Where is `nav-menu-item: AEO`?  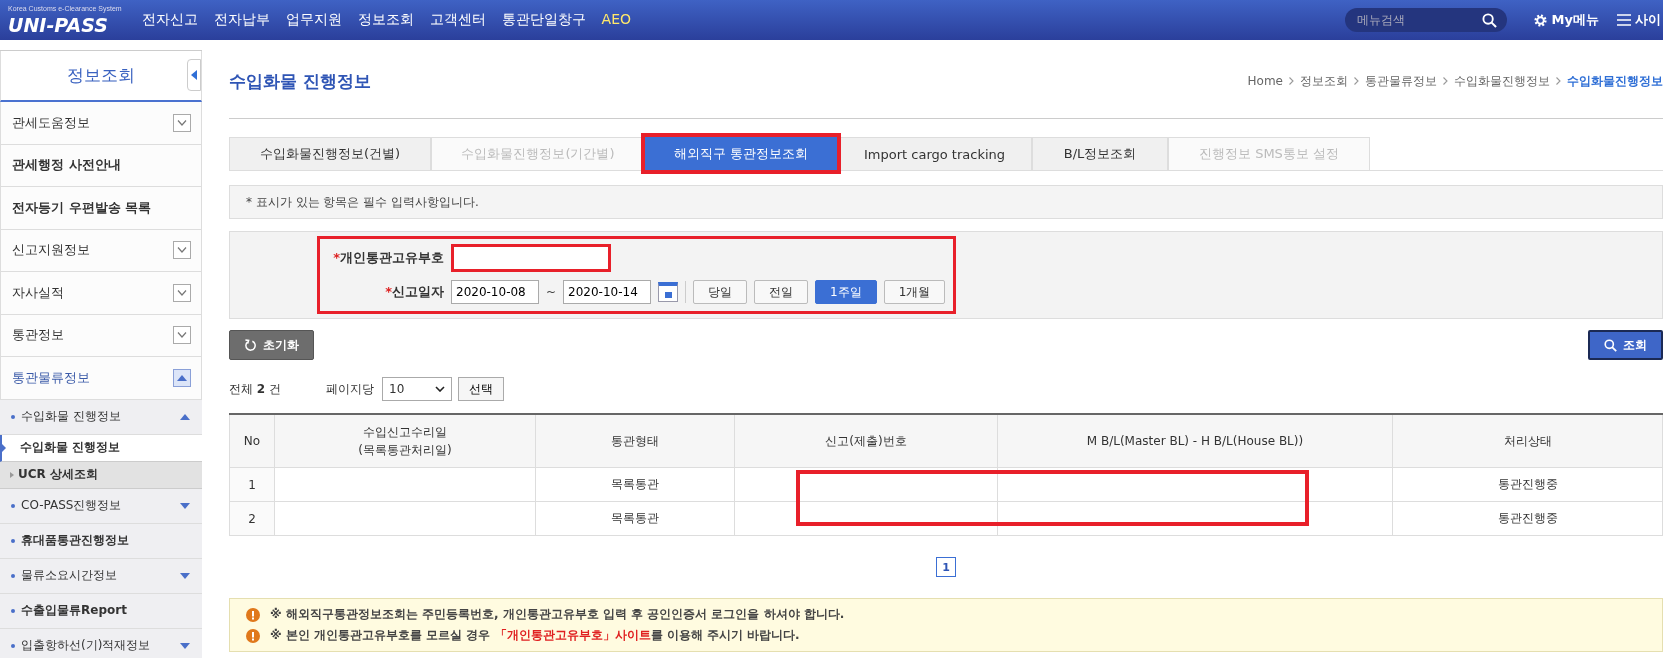
nav-menu-item: AEO is located at coordinates (616, 20).